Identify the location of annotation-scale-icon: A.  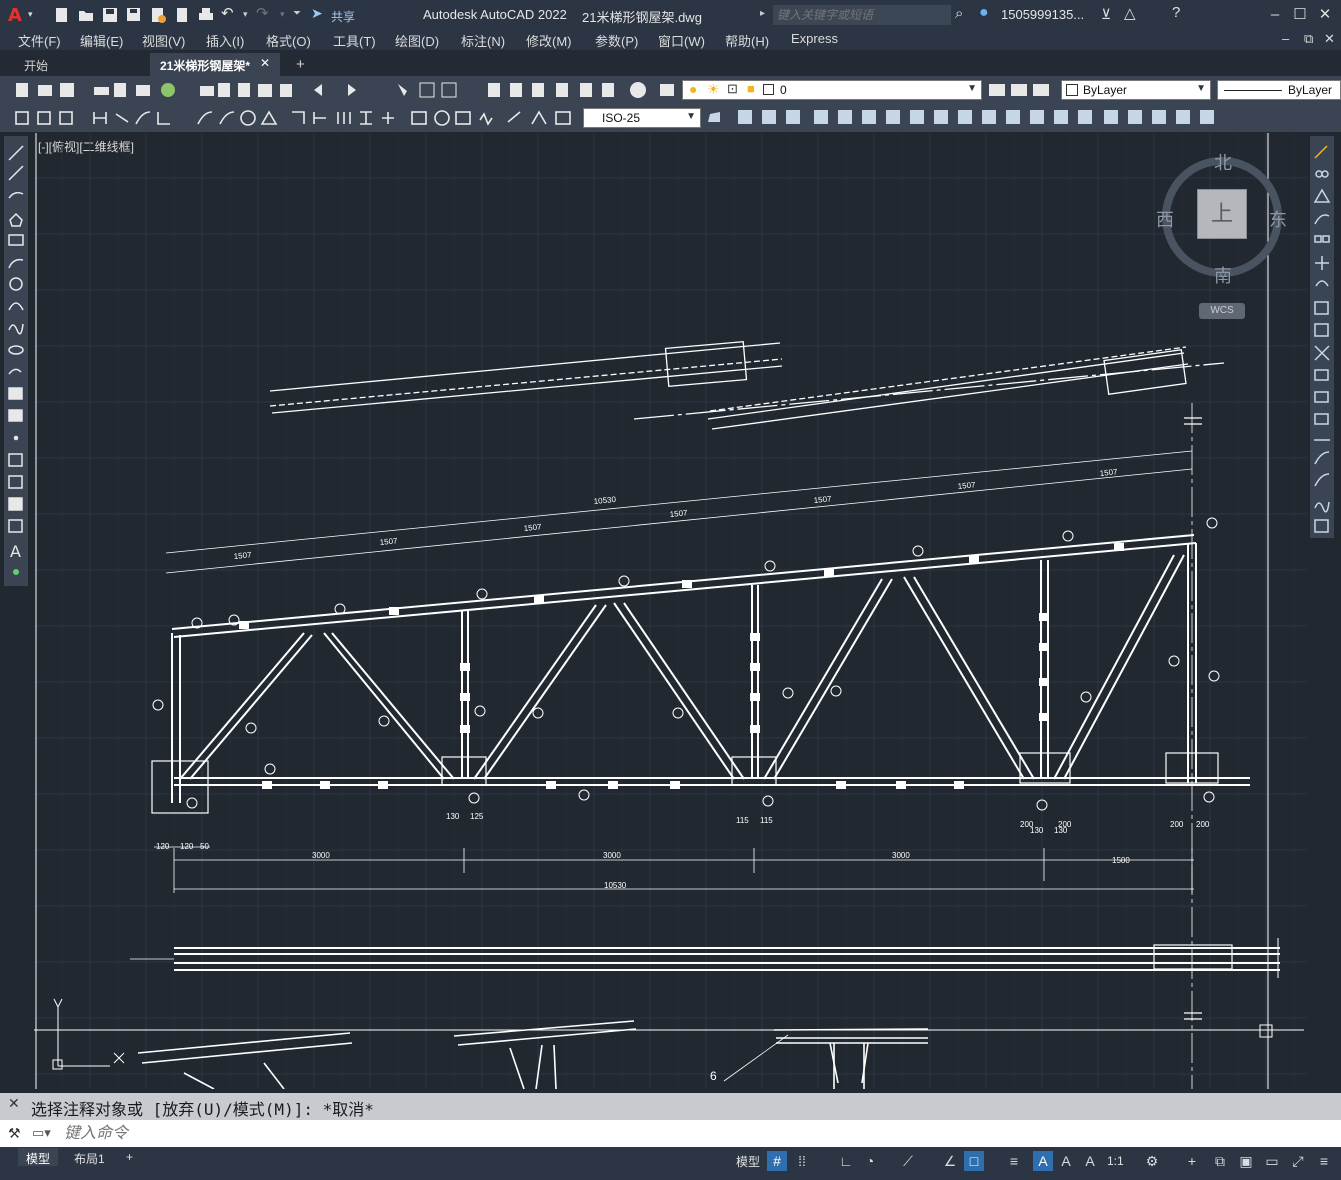
(1090, 1161).